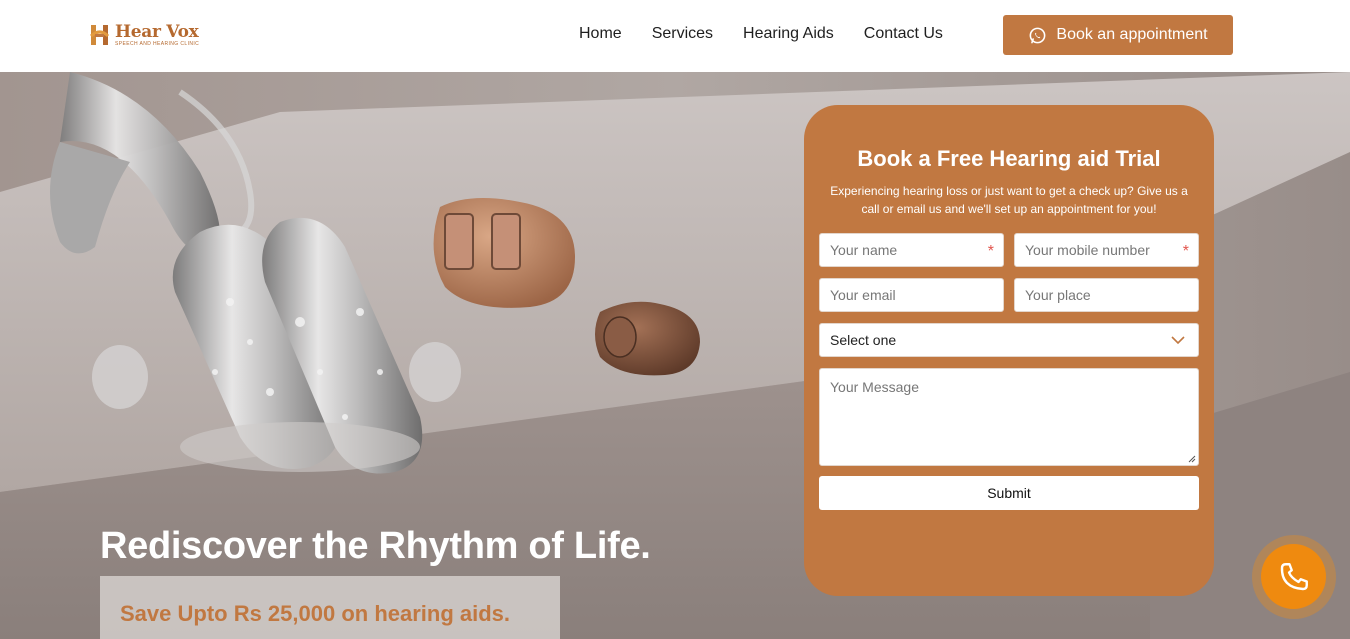 This screenshot has height=639, width=1350. What do you see at coordinates (1009, 493) in the screenshot?
I see `submit-button: Submit` at bounding box center [1009, 493].